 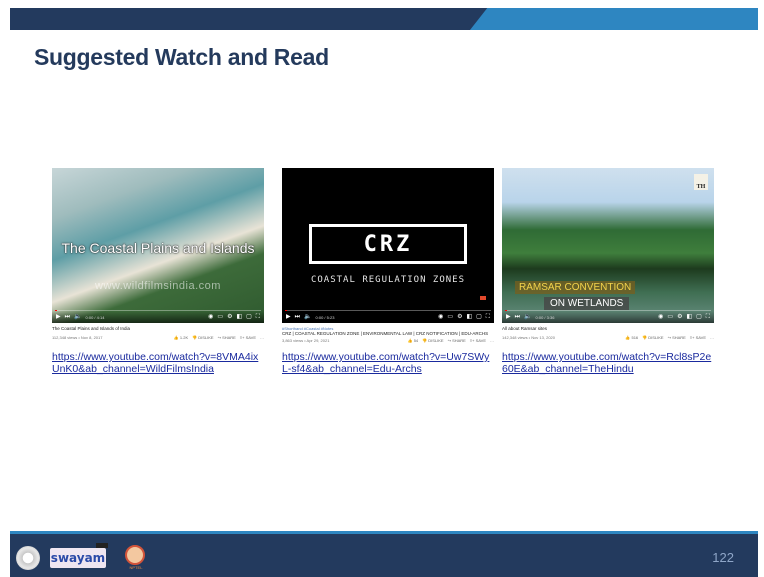 I want to click on page-number: 122, so click(x=723, y=557).